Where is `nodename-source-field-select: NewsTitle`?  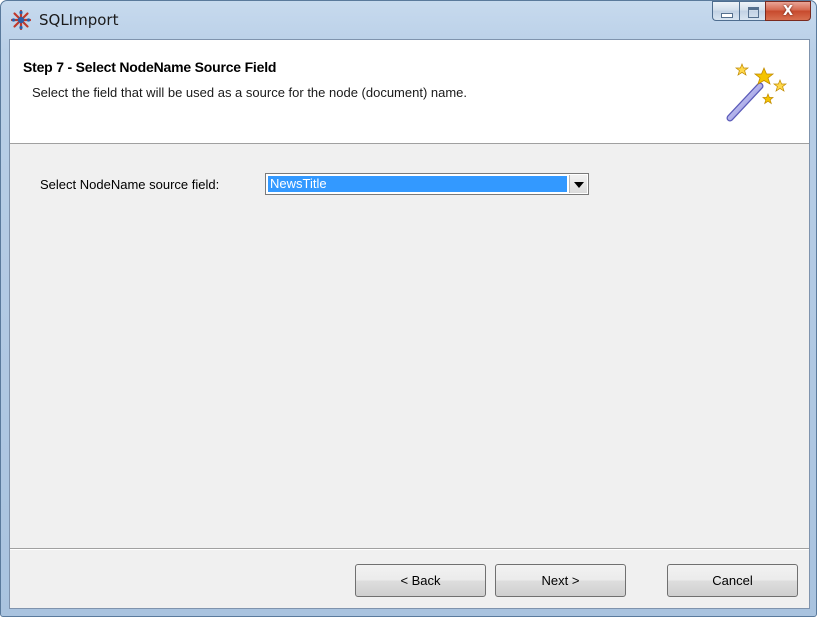
nodename-source-field-select: NewsTitle is located at coordinates (427, 184).